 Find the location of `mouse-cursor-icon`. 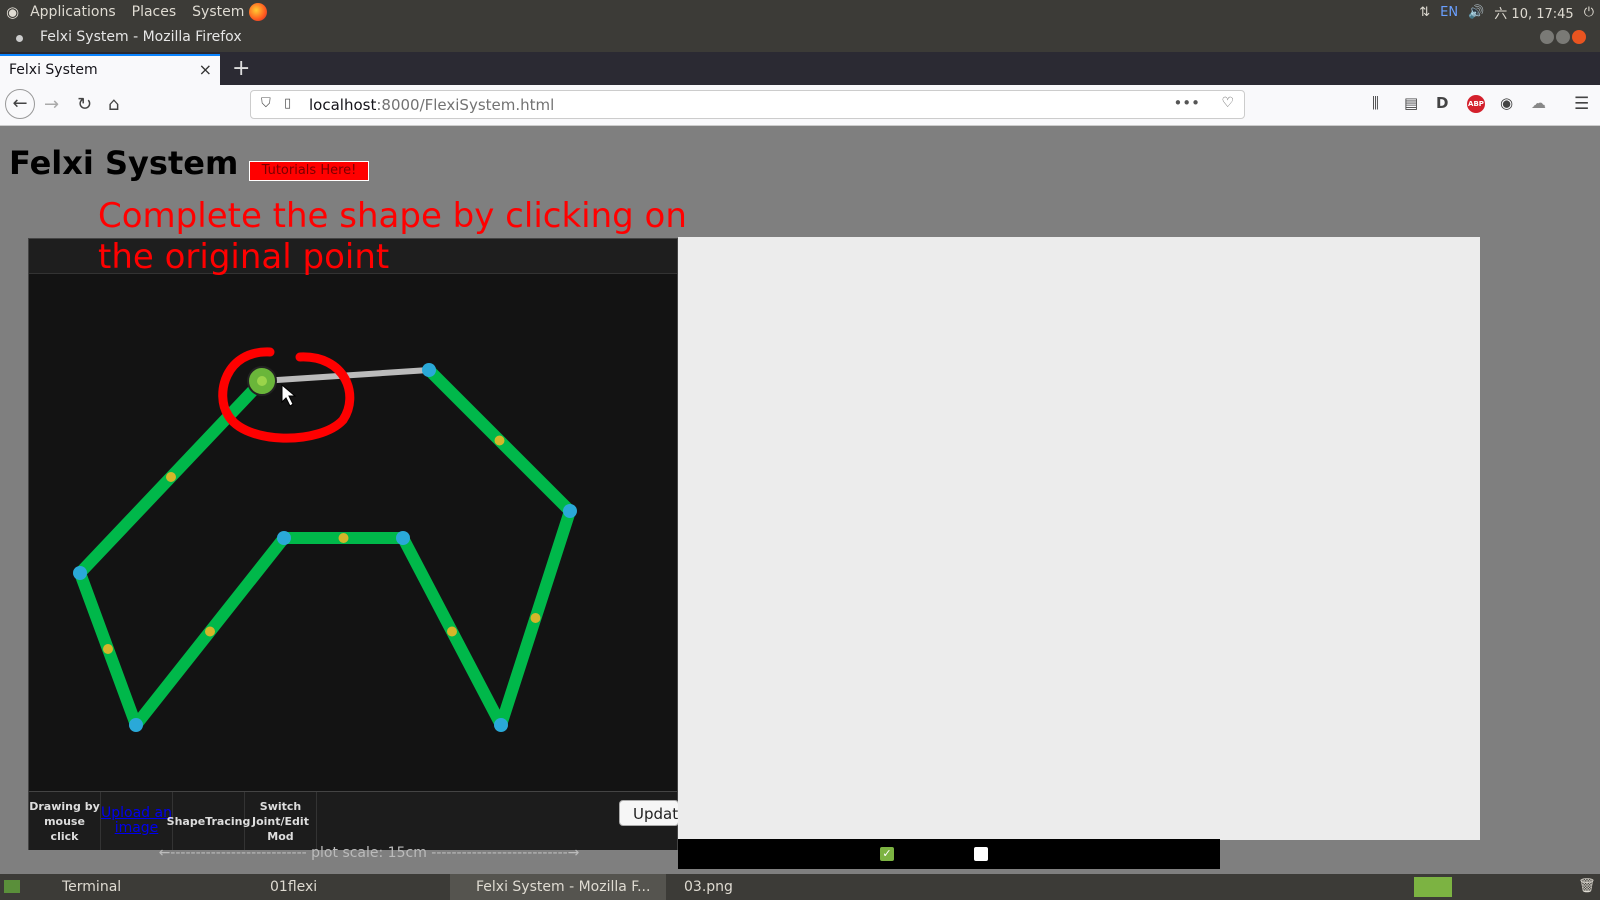

mouse-cursor-icon is located at coordinates (289, 395).